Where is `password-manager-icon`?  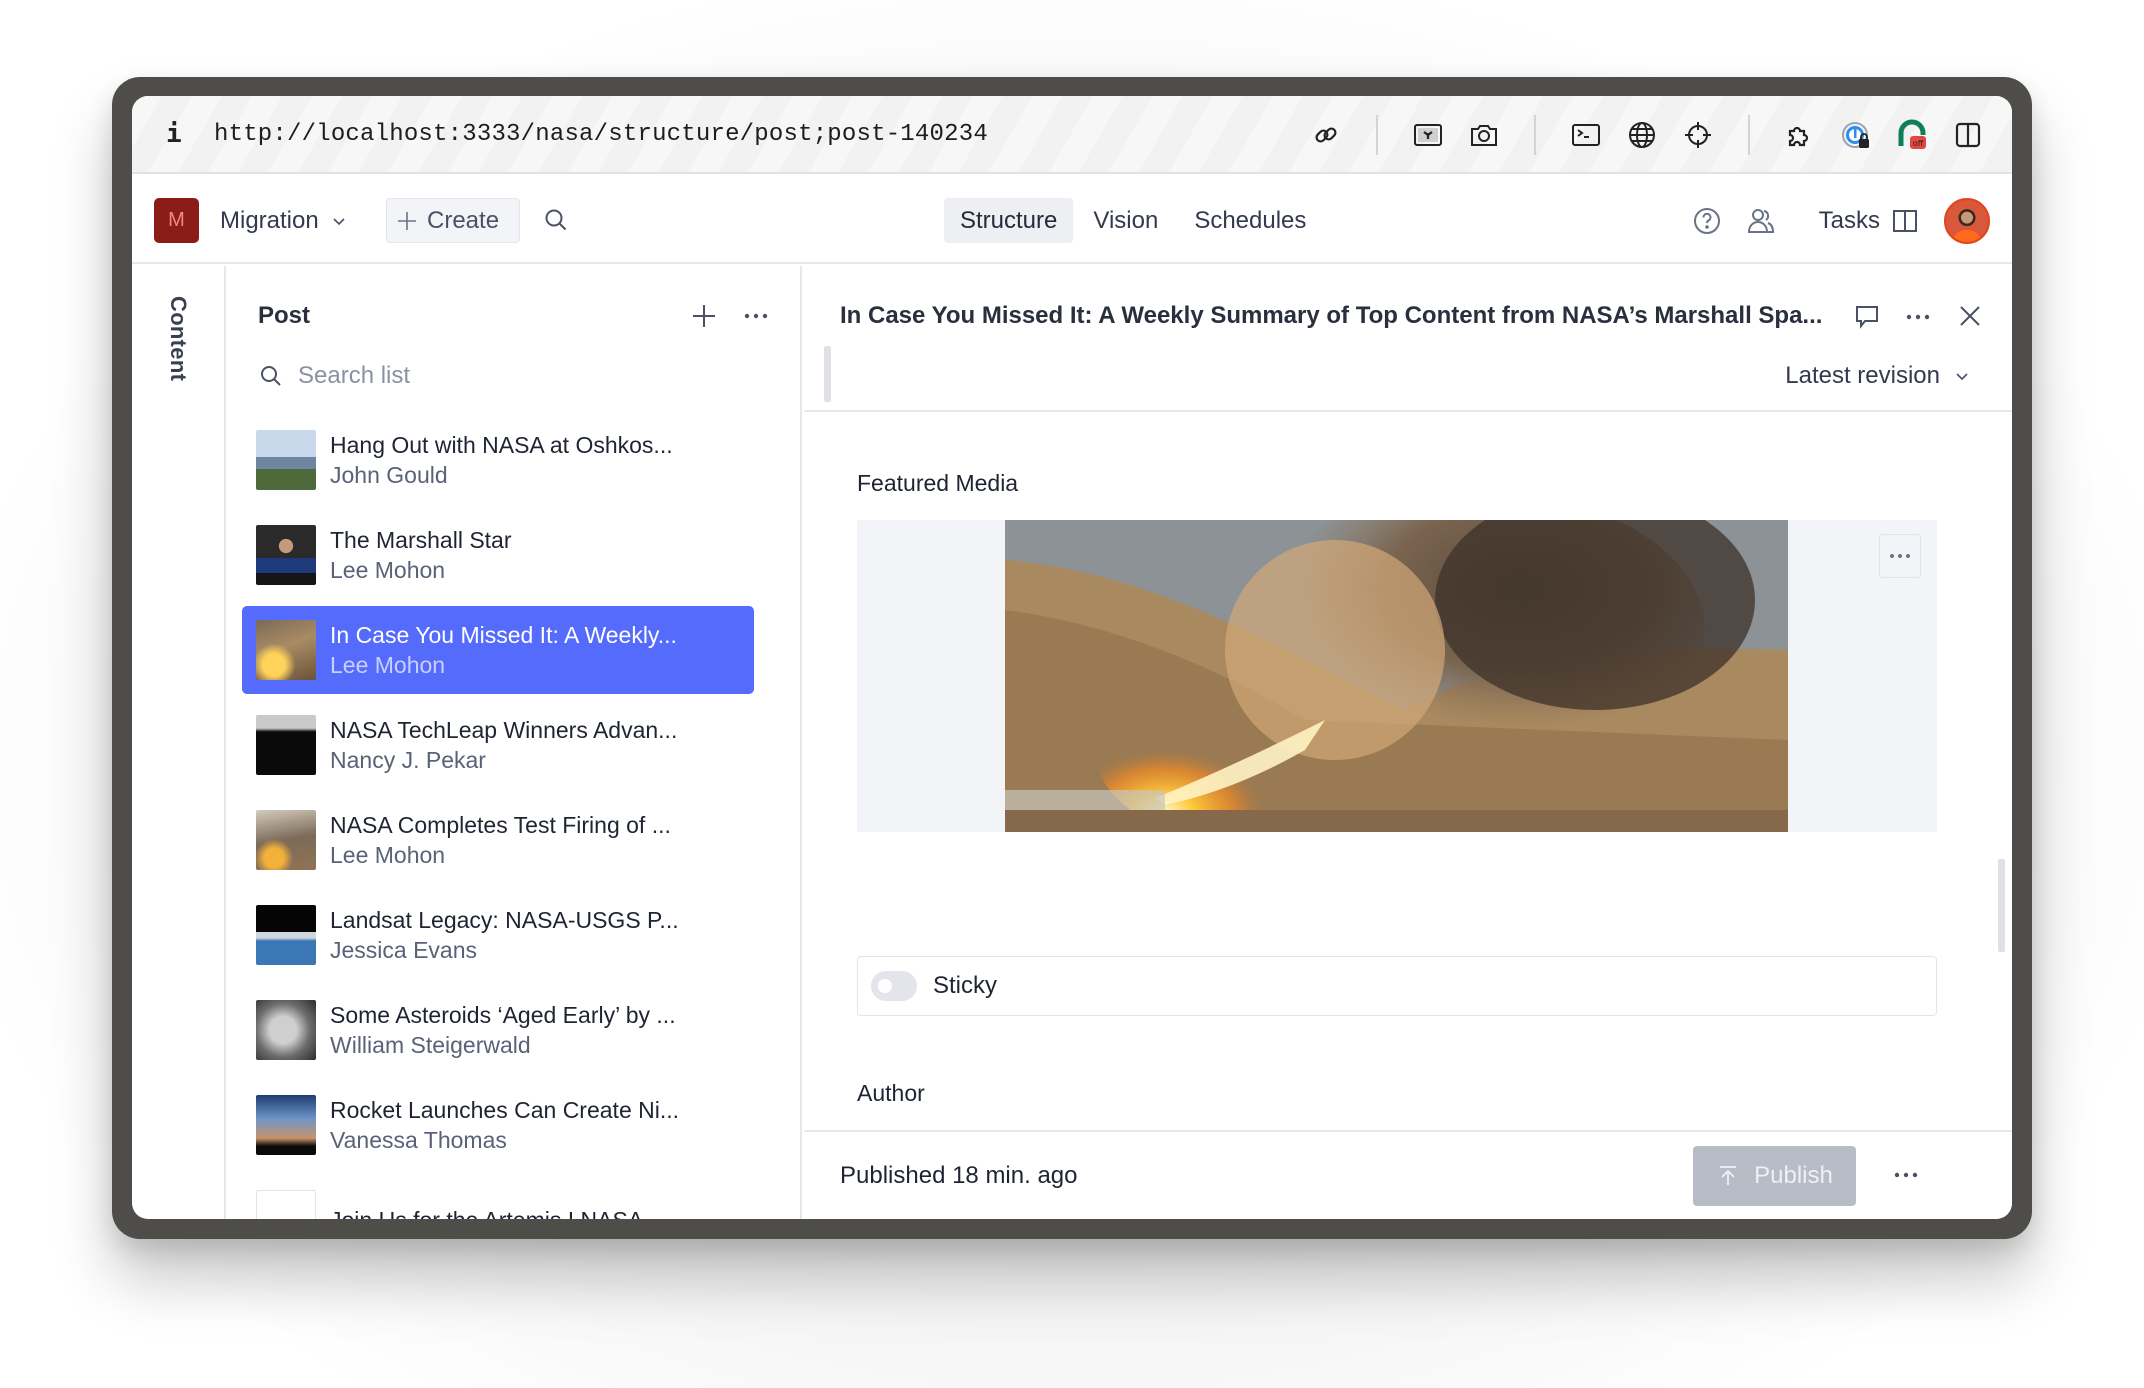
password-manager-icon is located at coordinates (1856, 135).